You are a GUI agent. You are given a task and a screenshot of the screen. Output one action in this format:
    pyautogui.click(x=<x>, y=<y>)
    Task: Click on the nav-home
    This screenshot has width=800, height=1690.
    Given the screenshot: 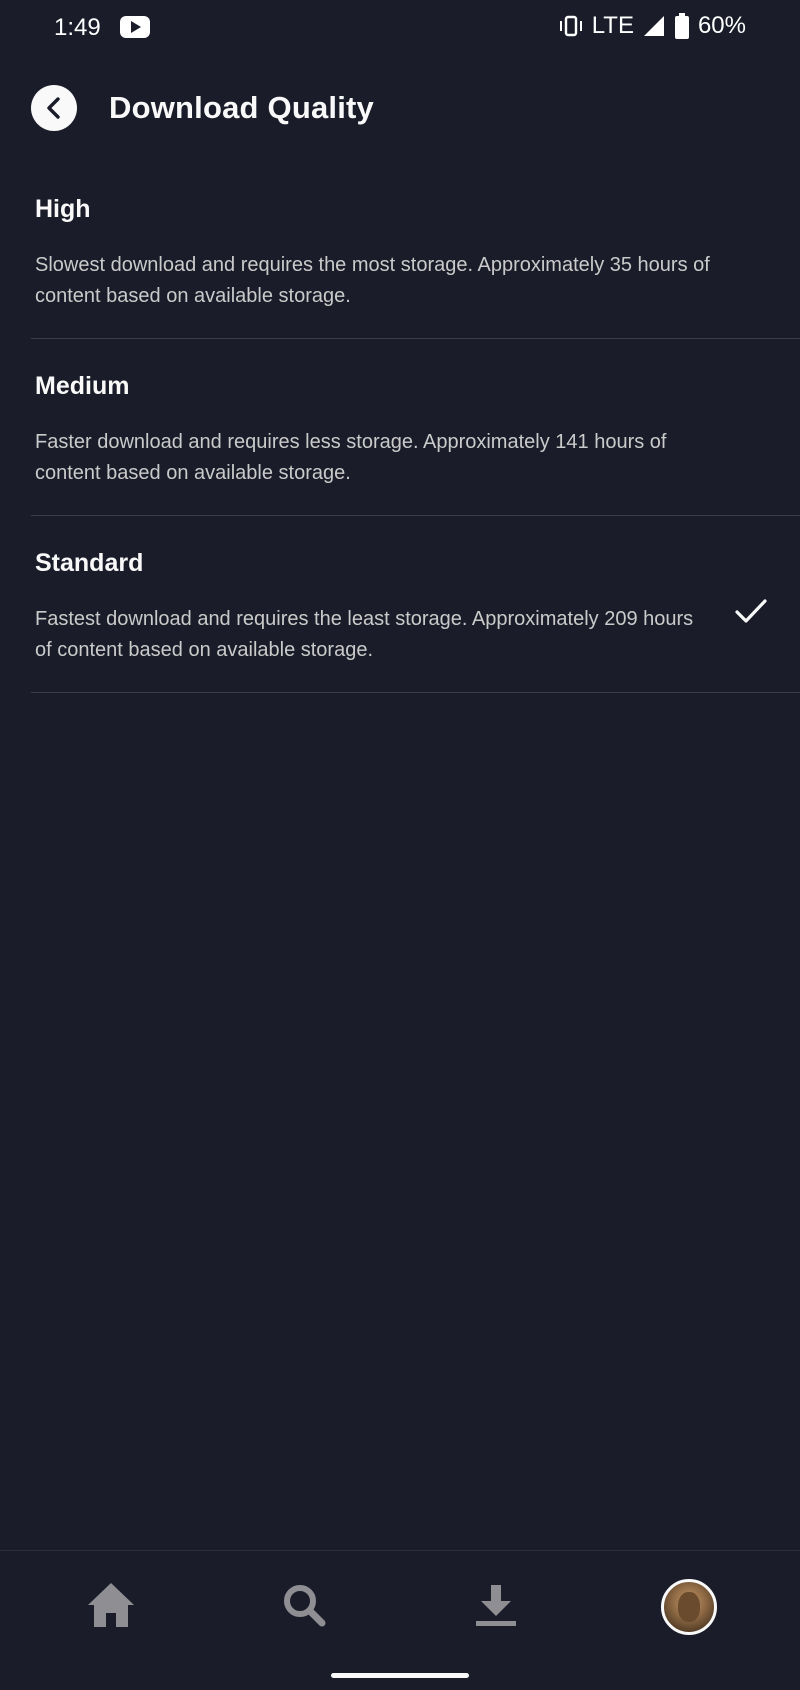 What is the action you would take?
    pyautogui.click(x=111, y=1607)
    